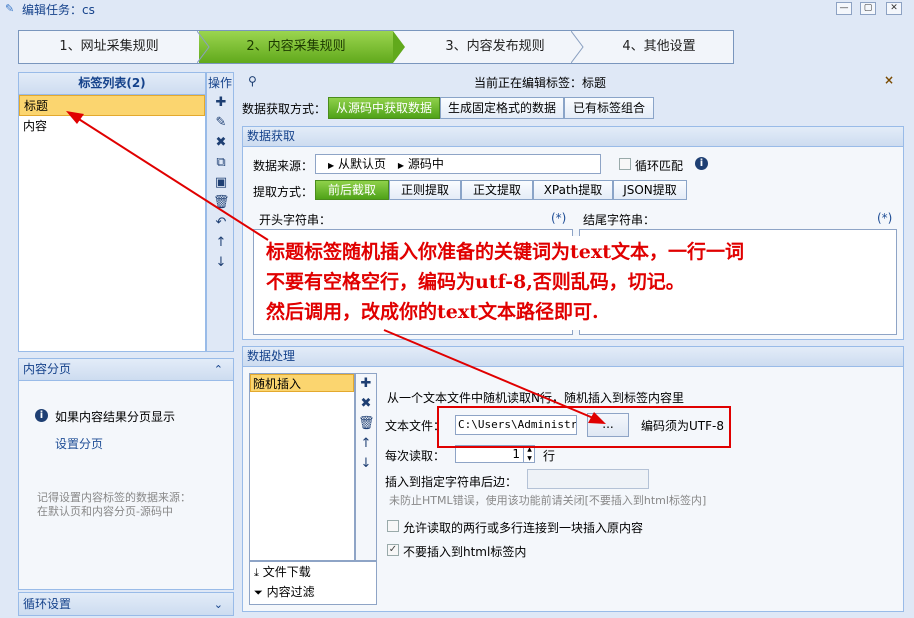 The image size is (914, 618). I want to click on no-html-insert-label: 不要插入到html标签内, so click(465, 552).